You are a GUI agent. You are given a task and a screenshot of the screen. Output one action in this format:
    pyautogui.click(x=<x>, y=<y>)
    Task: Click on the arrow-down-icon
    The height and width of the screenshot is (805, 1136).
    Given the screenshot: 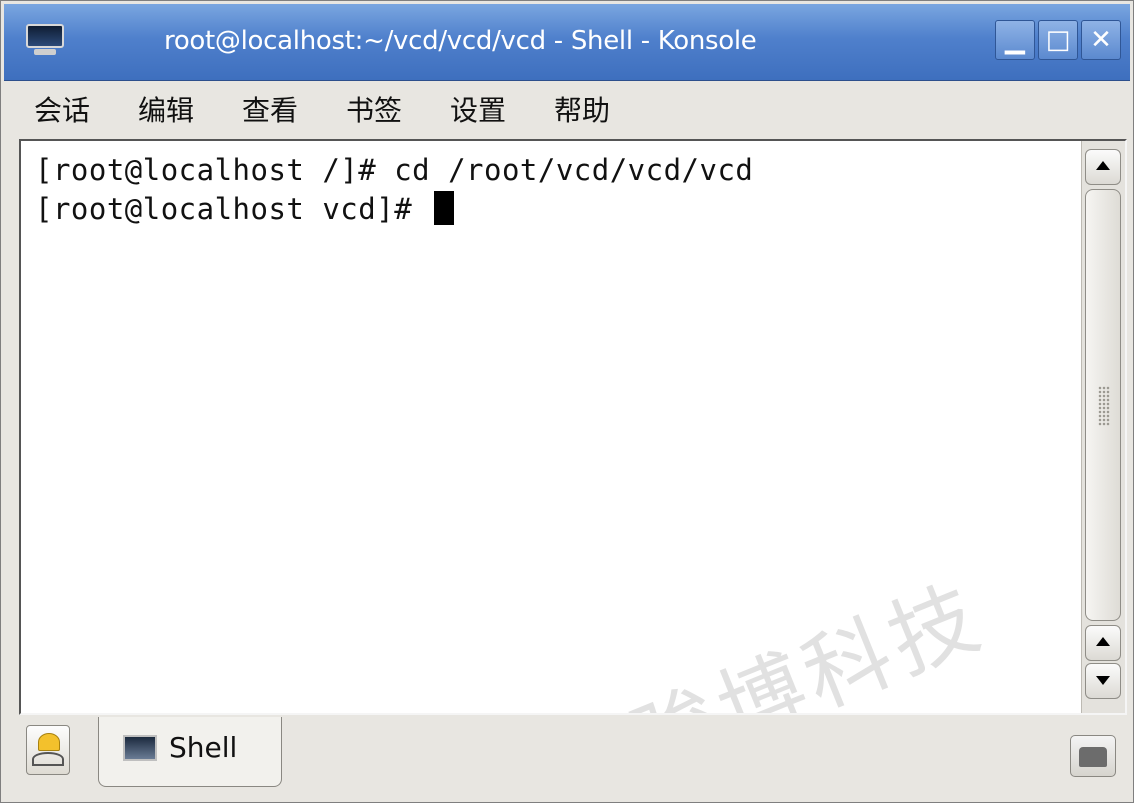 What is the action you would take?
    pyautogui.click(x=1103, y=680)
    